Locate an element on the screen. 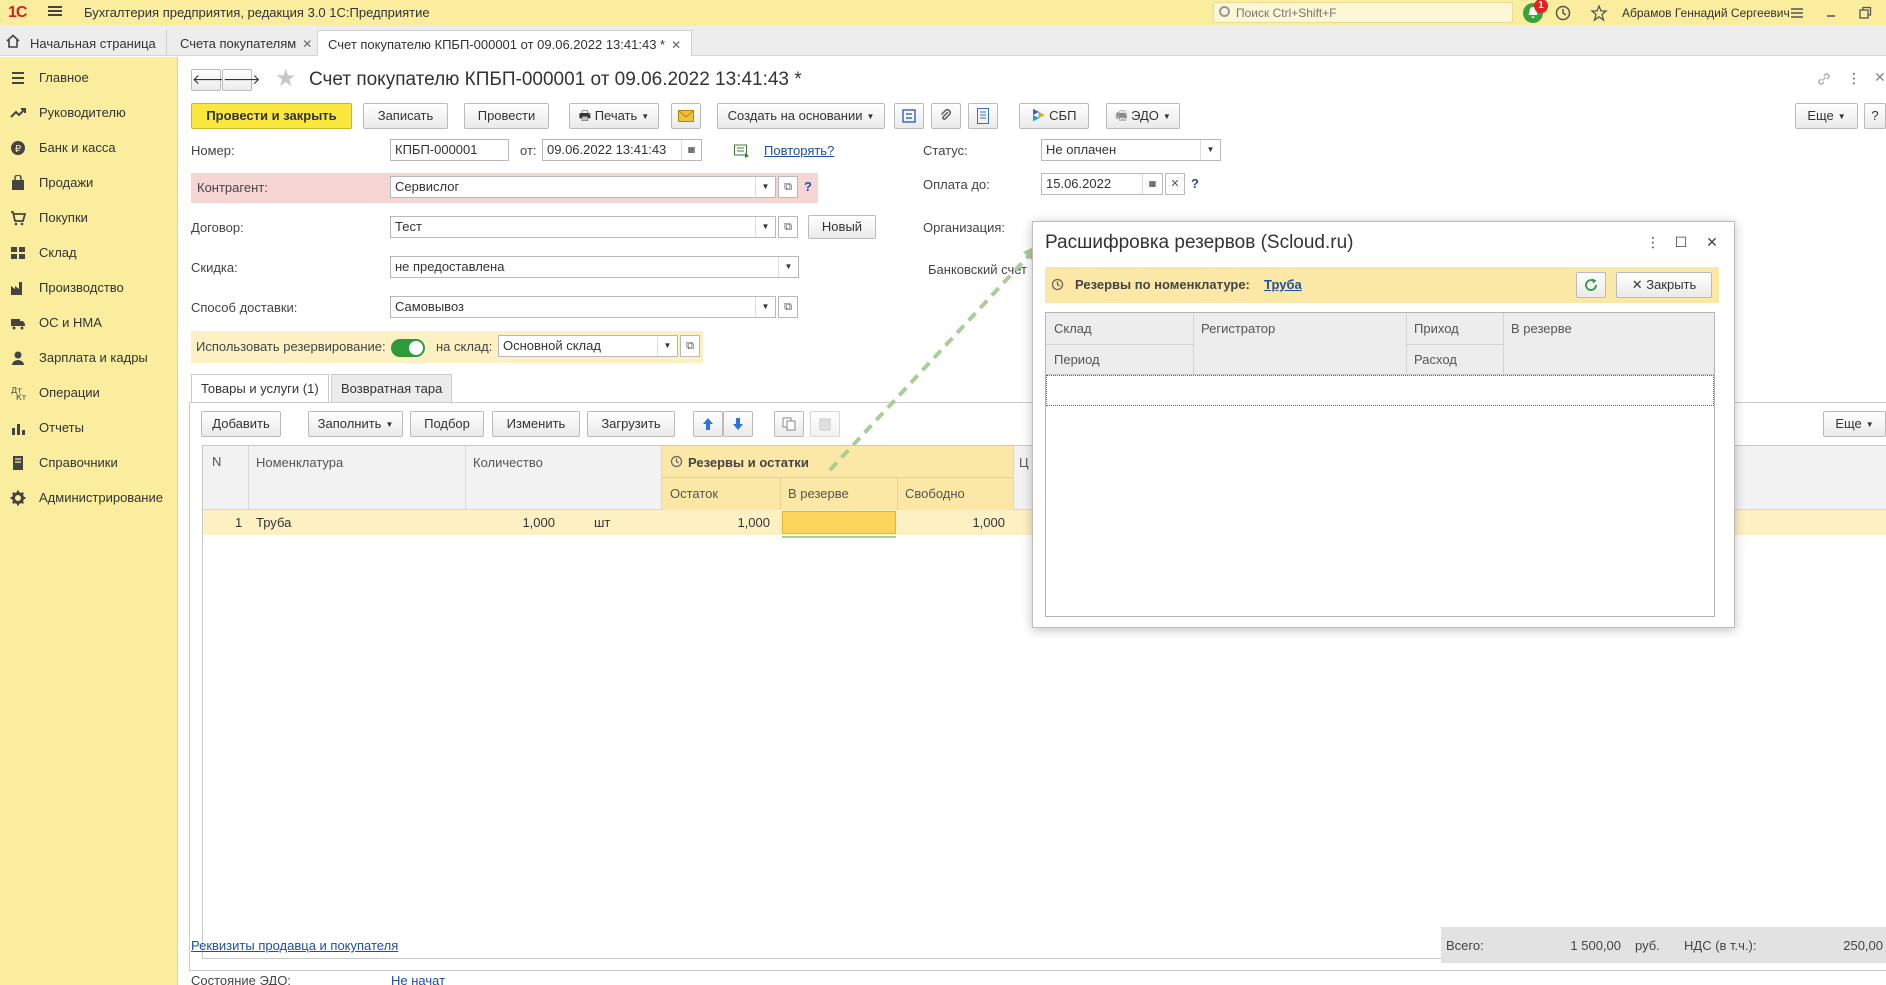  col-header-in-reserve: В резерве is located at coordinates (1541, 328).